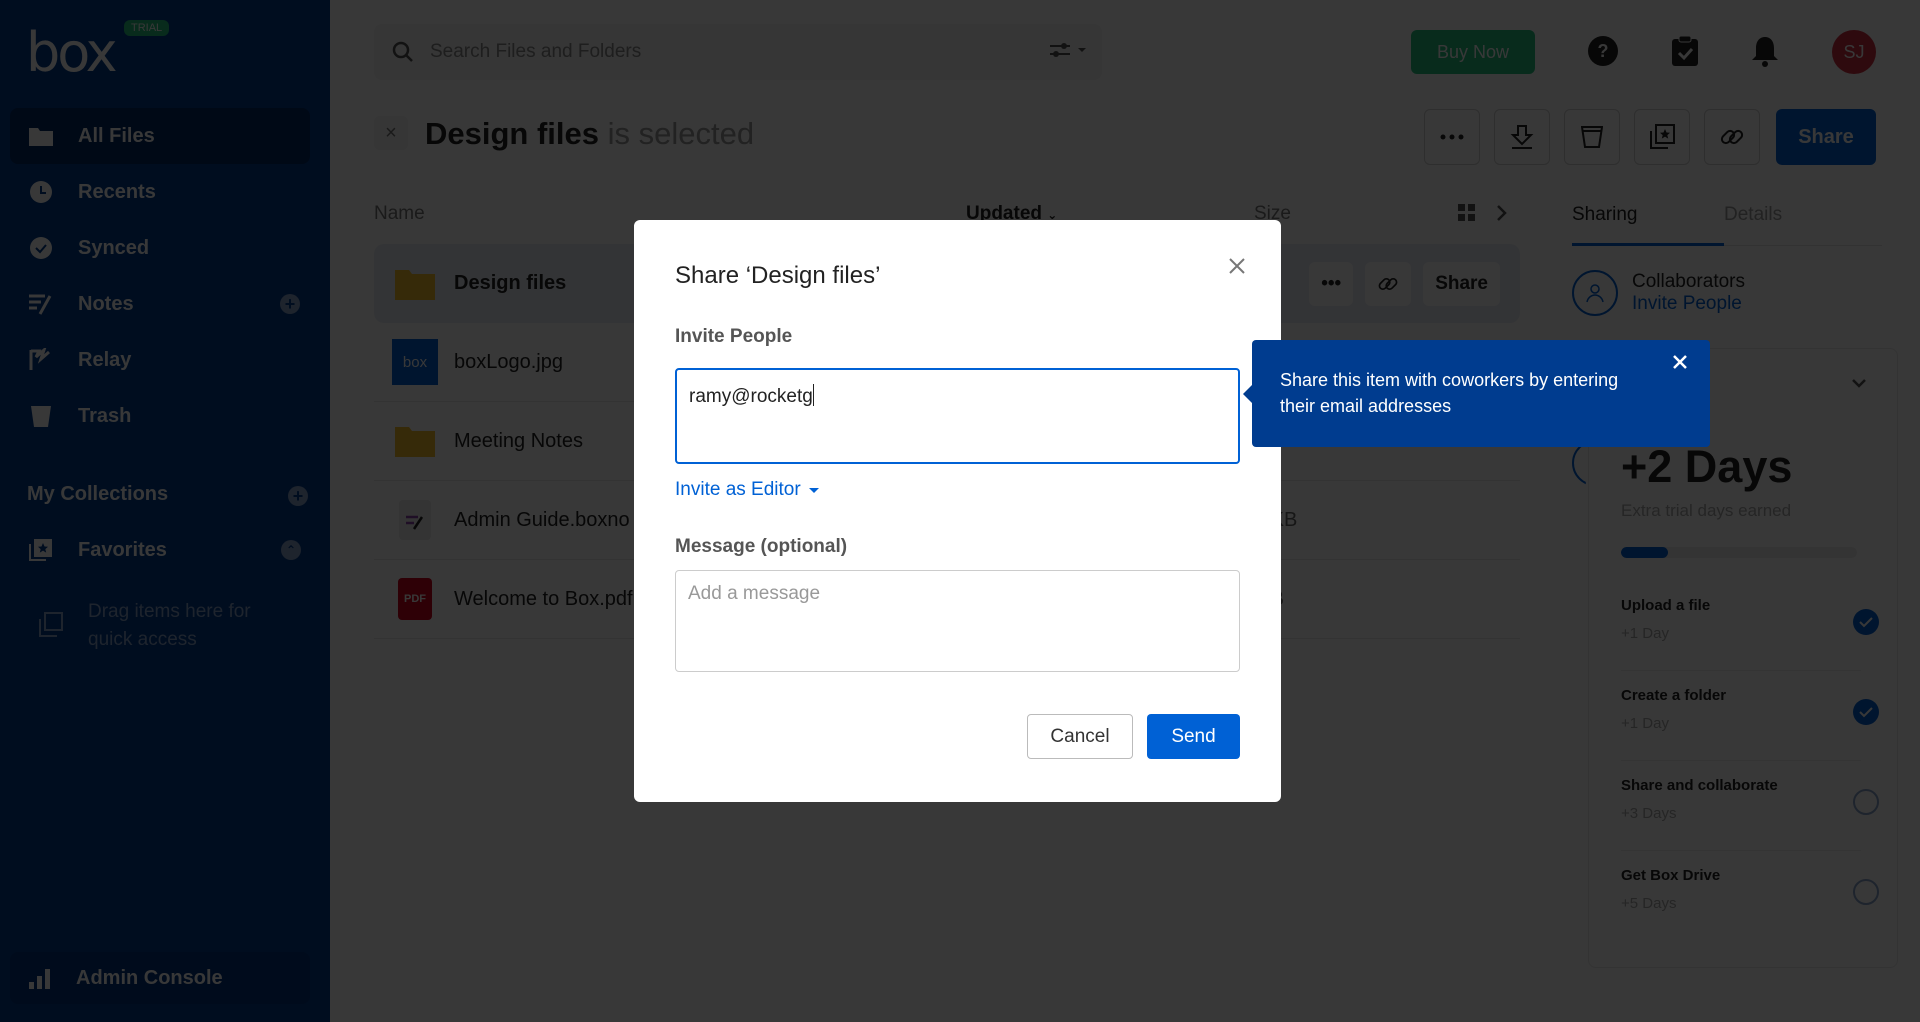 This screenshot has width=1920, height=1022. What do you see at coordinates (761, 546) in the screenshot?
I see `message-label: Message (optional)` at bounding box center [761, 546].